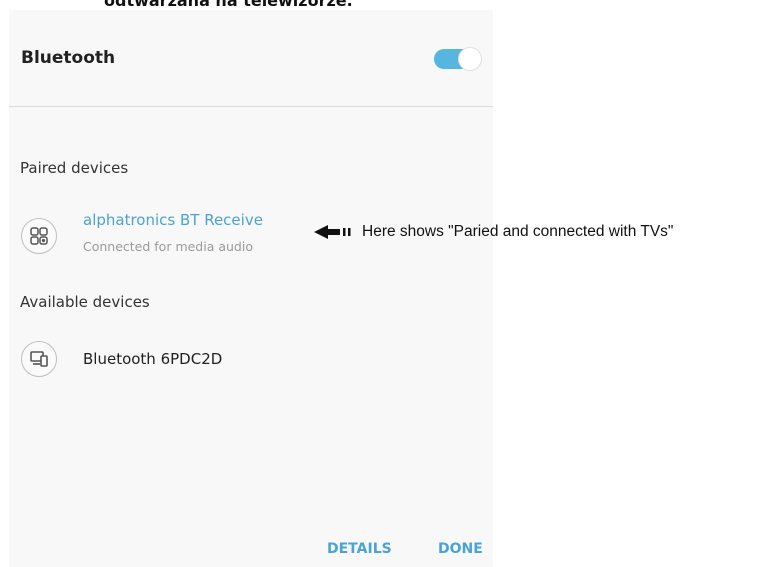 Image resolution: width=766 pixels, height=567 pixels. I want to click on bluetooth-title: Bluetooth, so click(68, 58).